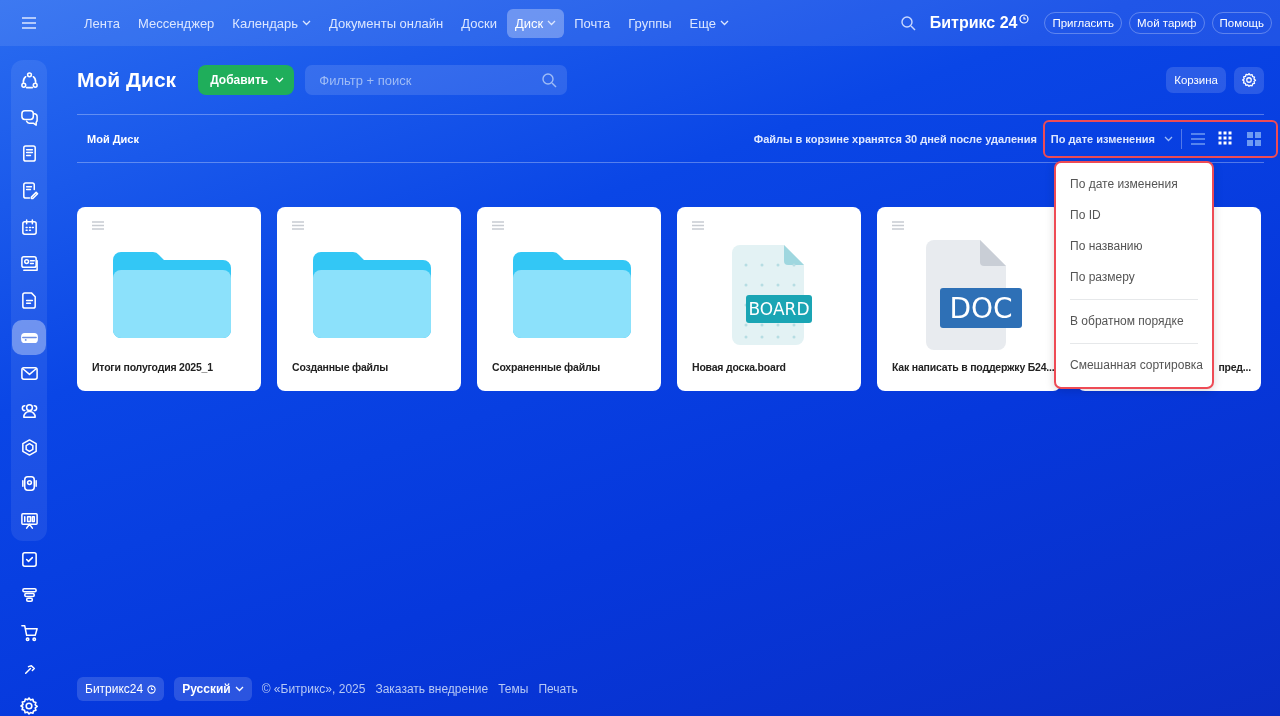 The height and width of the screenshot is (716, 1280). Describe the element at coordinates (29, 559) in the screenshot. I see `checkbox-icon` at that location.